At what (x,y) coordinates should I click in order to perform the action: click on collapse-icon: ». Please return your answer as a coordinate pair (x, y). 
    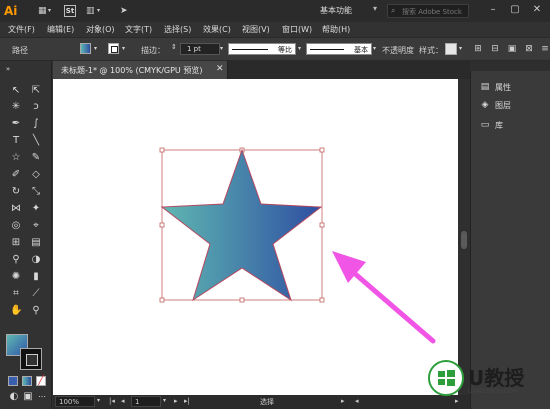
    Looking at the image, I should click on (8, 69).